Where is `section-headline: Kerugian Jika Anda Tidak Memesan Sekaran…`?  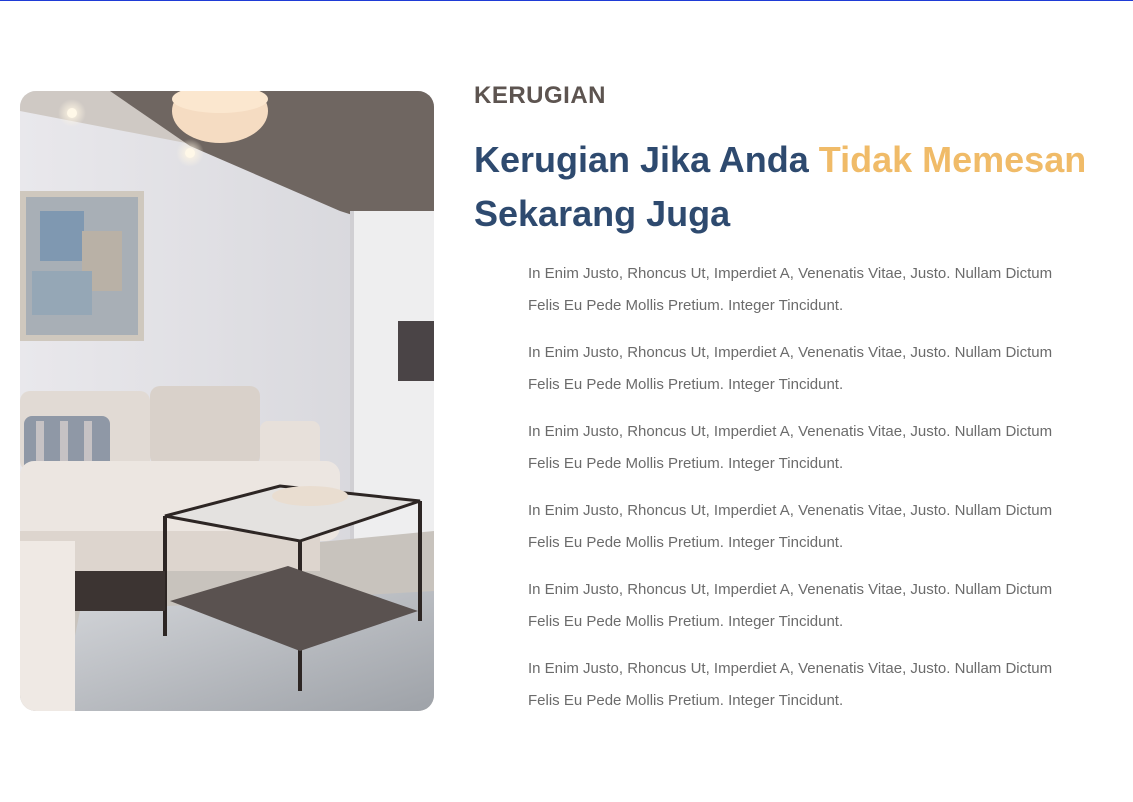
section-headline: Kerugian Jika Anda Tidak Memesan Sekaran… is located at coordinates (794, 187).